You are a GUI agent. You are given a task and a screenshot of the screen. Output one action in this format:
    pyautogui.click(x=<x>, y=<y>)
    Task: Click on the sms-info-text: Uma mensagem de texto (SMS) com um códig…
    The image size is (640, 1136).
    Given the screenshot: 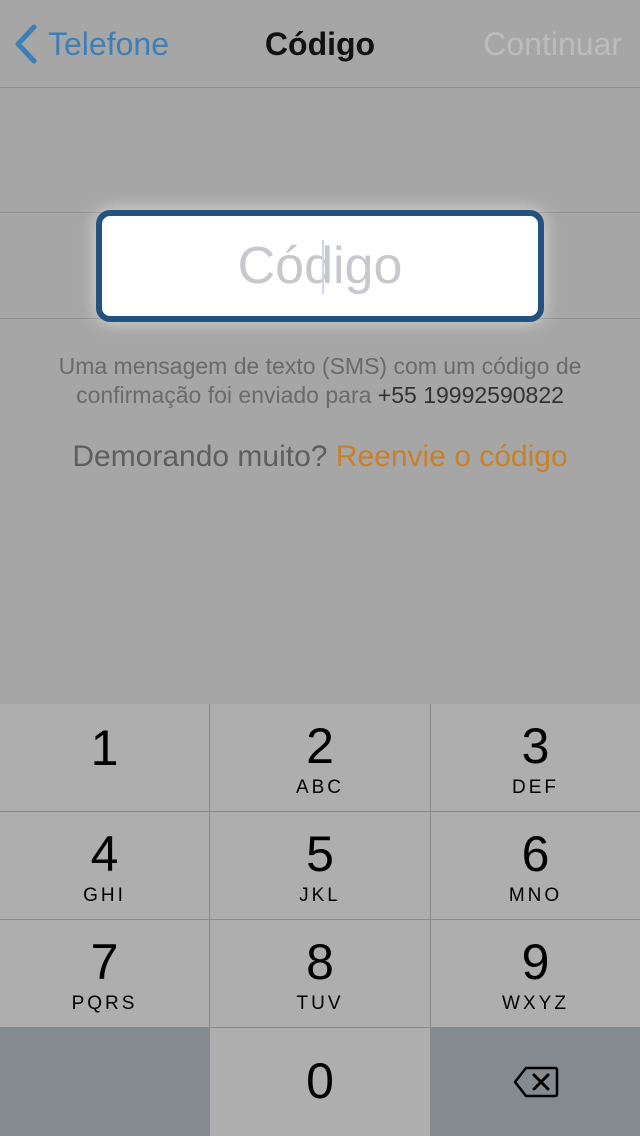 What is the action you would take?
    pyautogui.click(x=320, y=381)
    